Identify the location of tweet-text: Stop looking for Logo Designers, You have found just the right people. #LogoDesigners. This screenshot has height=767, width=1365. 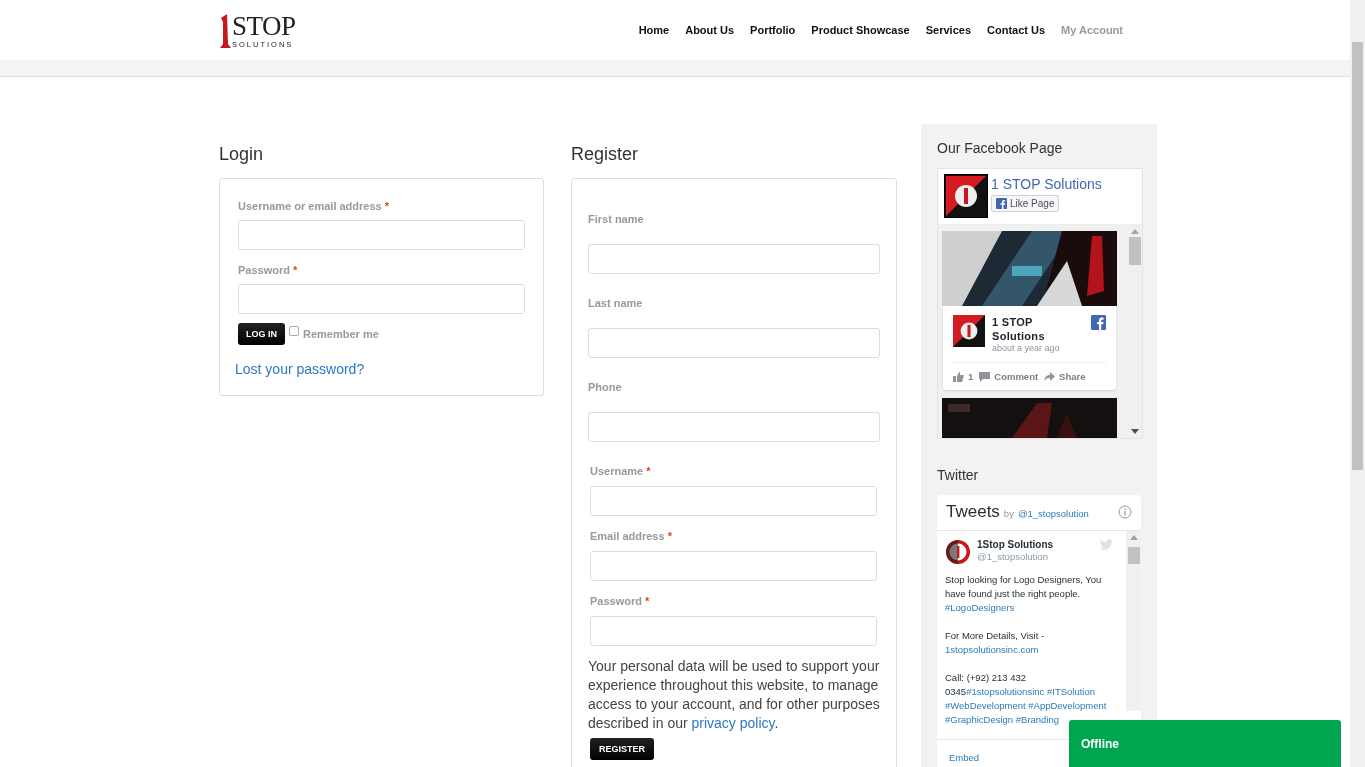
(1024, 594).